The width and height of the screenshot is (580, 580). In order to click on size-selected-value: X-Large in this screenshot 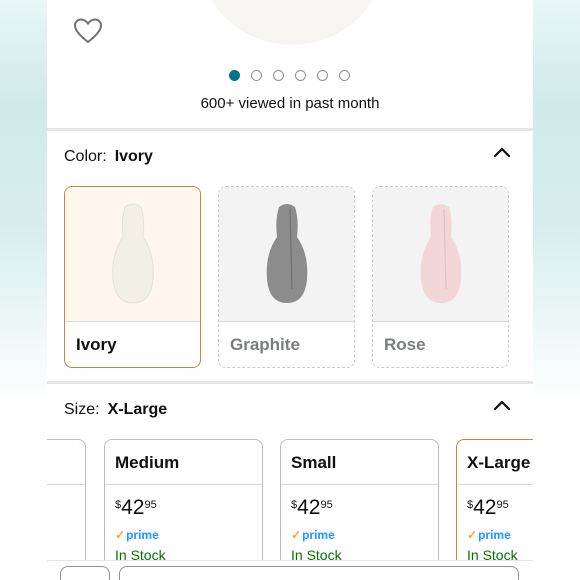, I will do `click(137, 409)`.